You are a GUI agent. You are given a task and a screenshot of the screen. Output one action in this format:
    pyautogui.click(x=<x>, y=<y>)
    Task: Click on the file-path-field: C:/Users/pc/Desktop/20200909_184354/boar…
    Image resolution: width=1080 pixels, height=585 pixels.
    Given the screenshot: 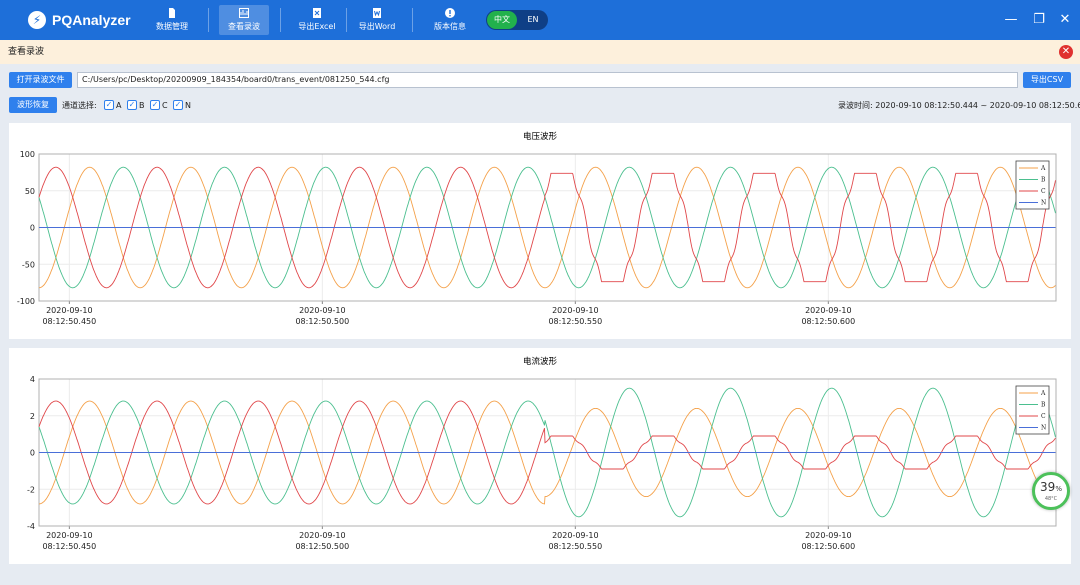 What is the action you would take?
    pyautogui.click(x=547, y=80)
    